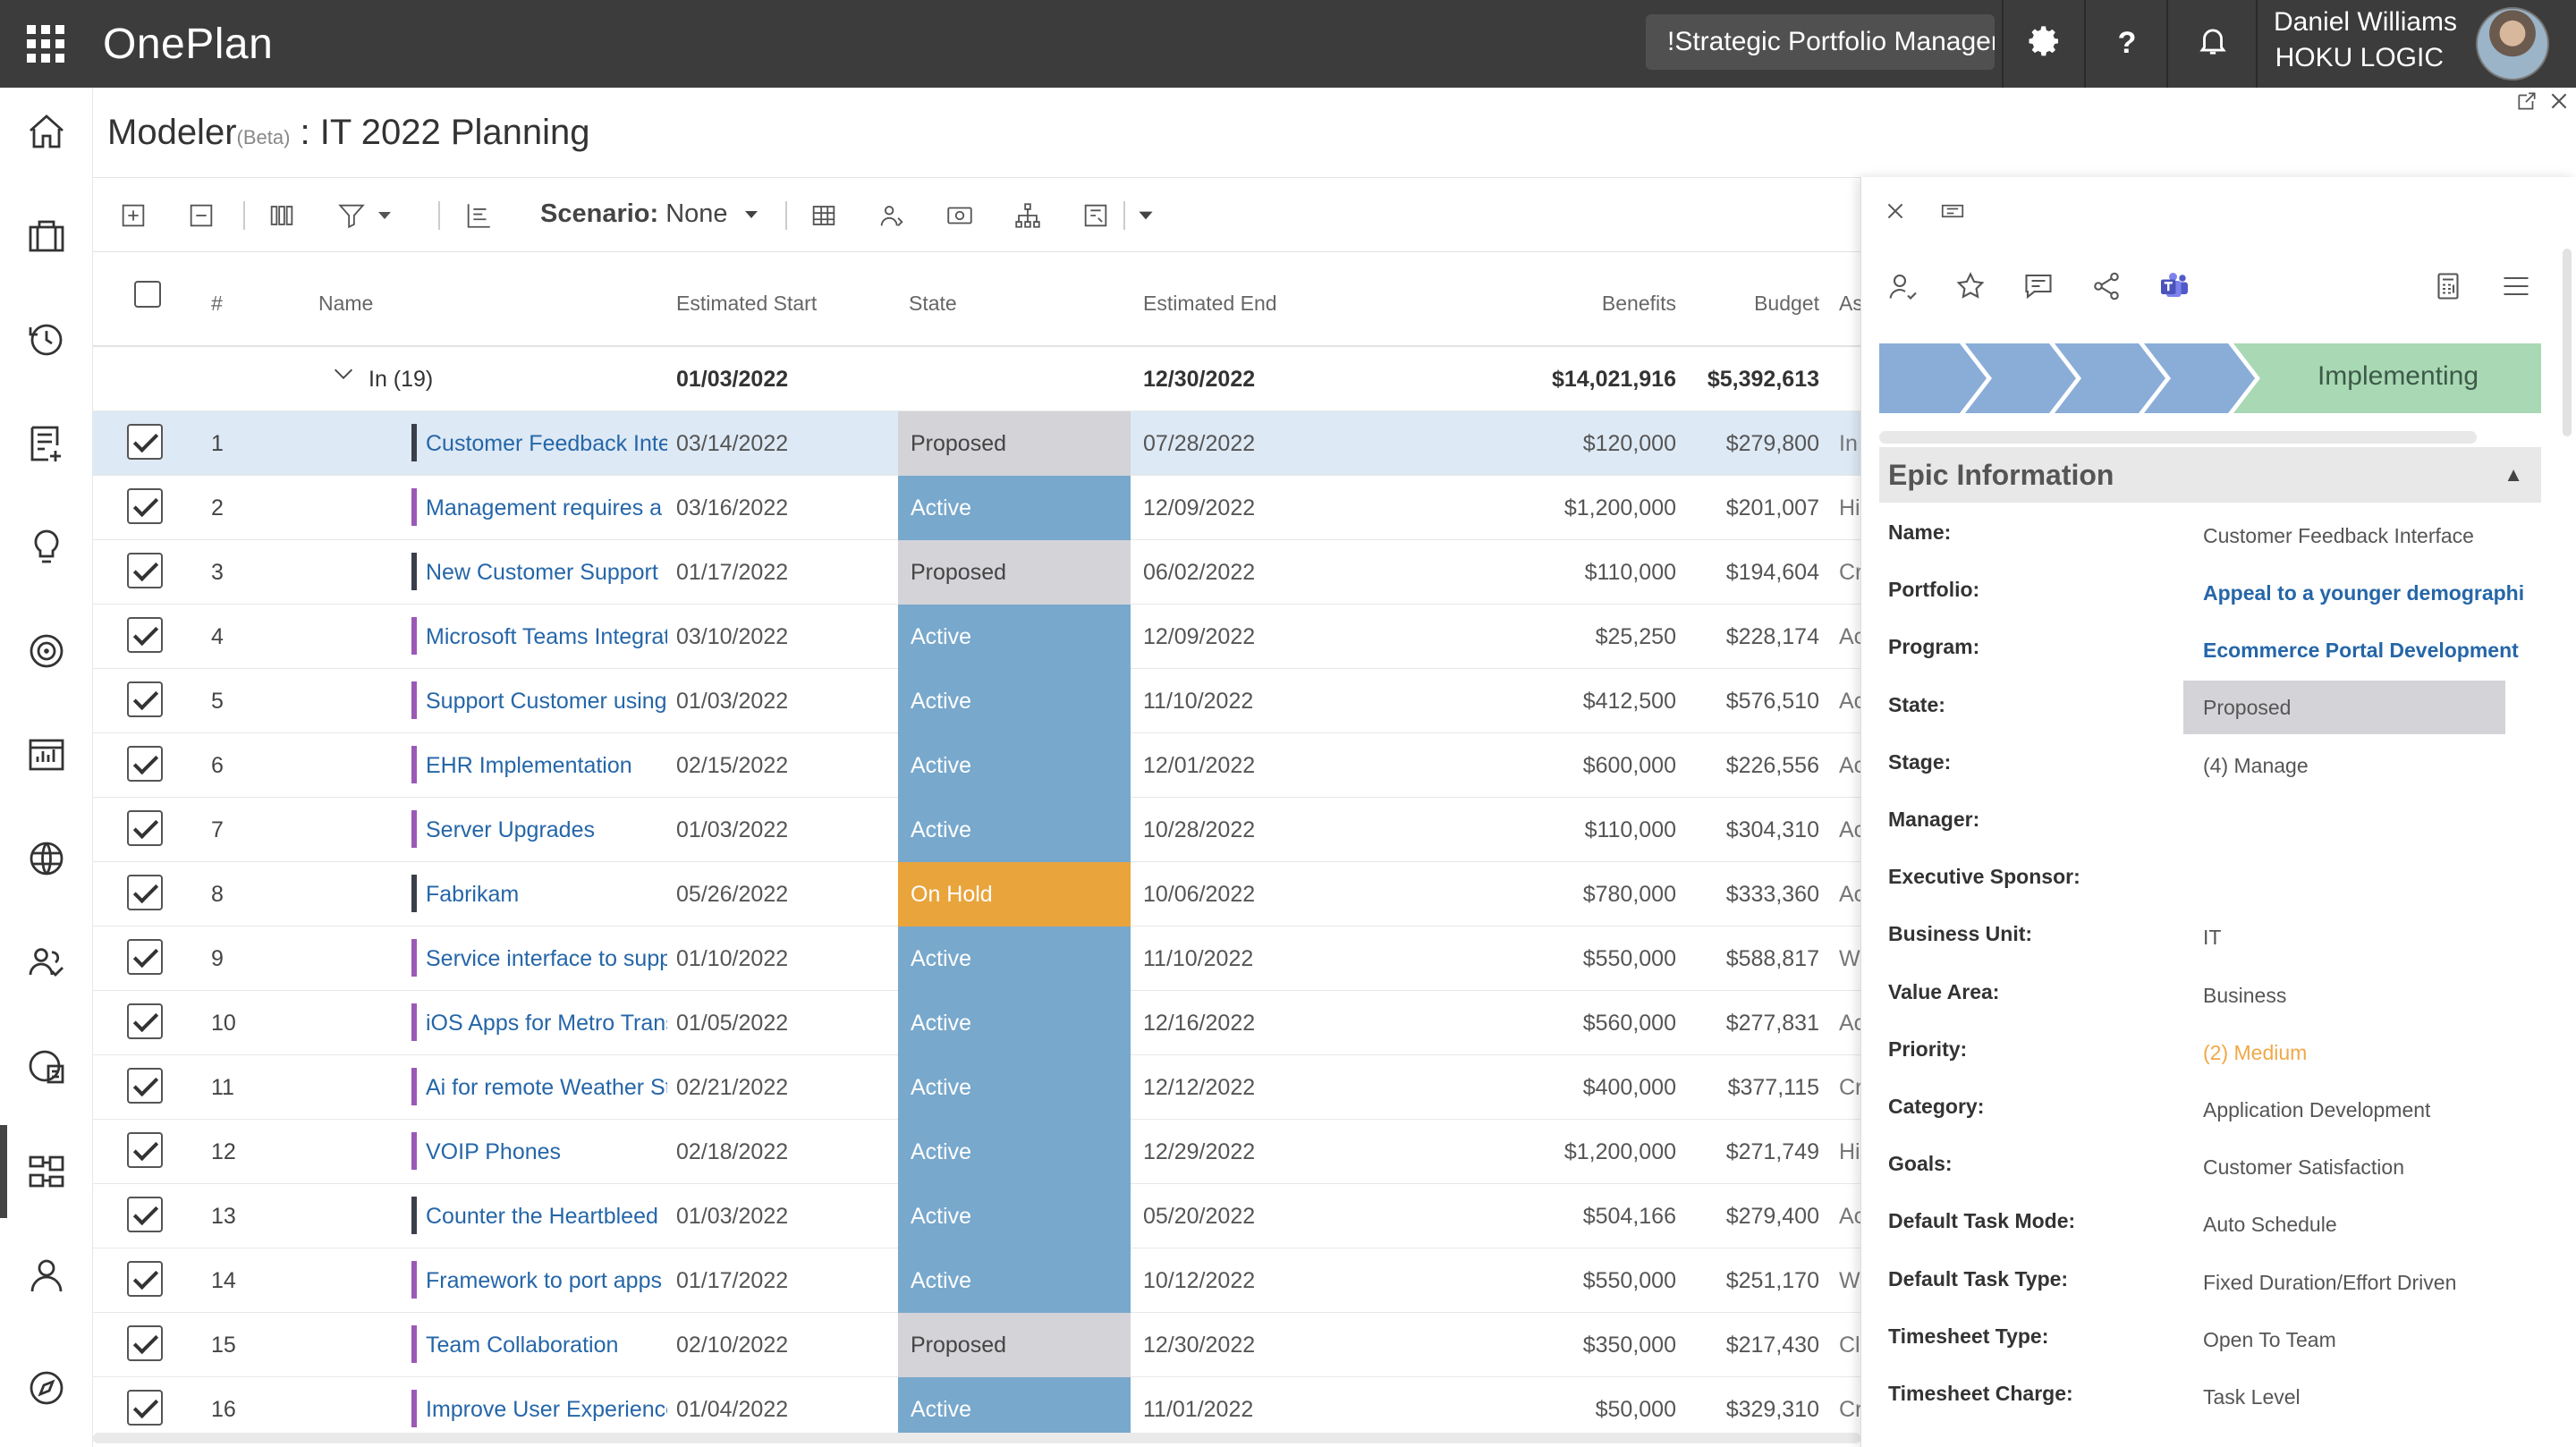 This screenshot has height=1447, width=2576. Describe the element at coordinates (2448, 286) in the screenshot. I see `calculator-icon` at that location.